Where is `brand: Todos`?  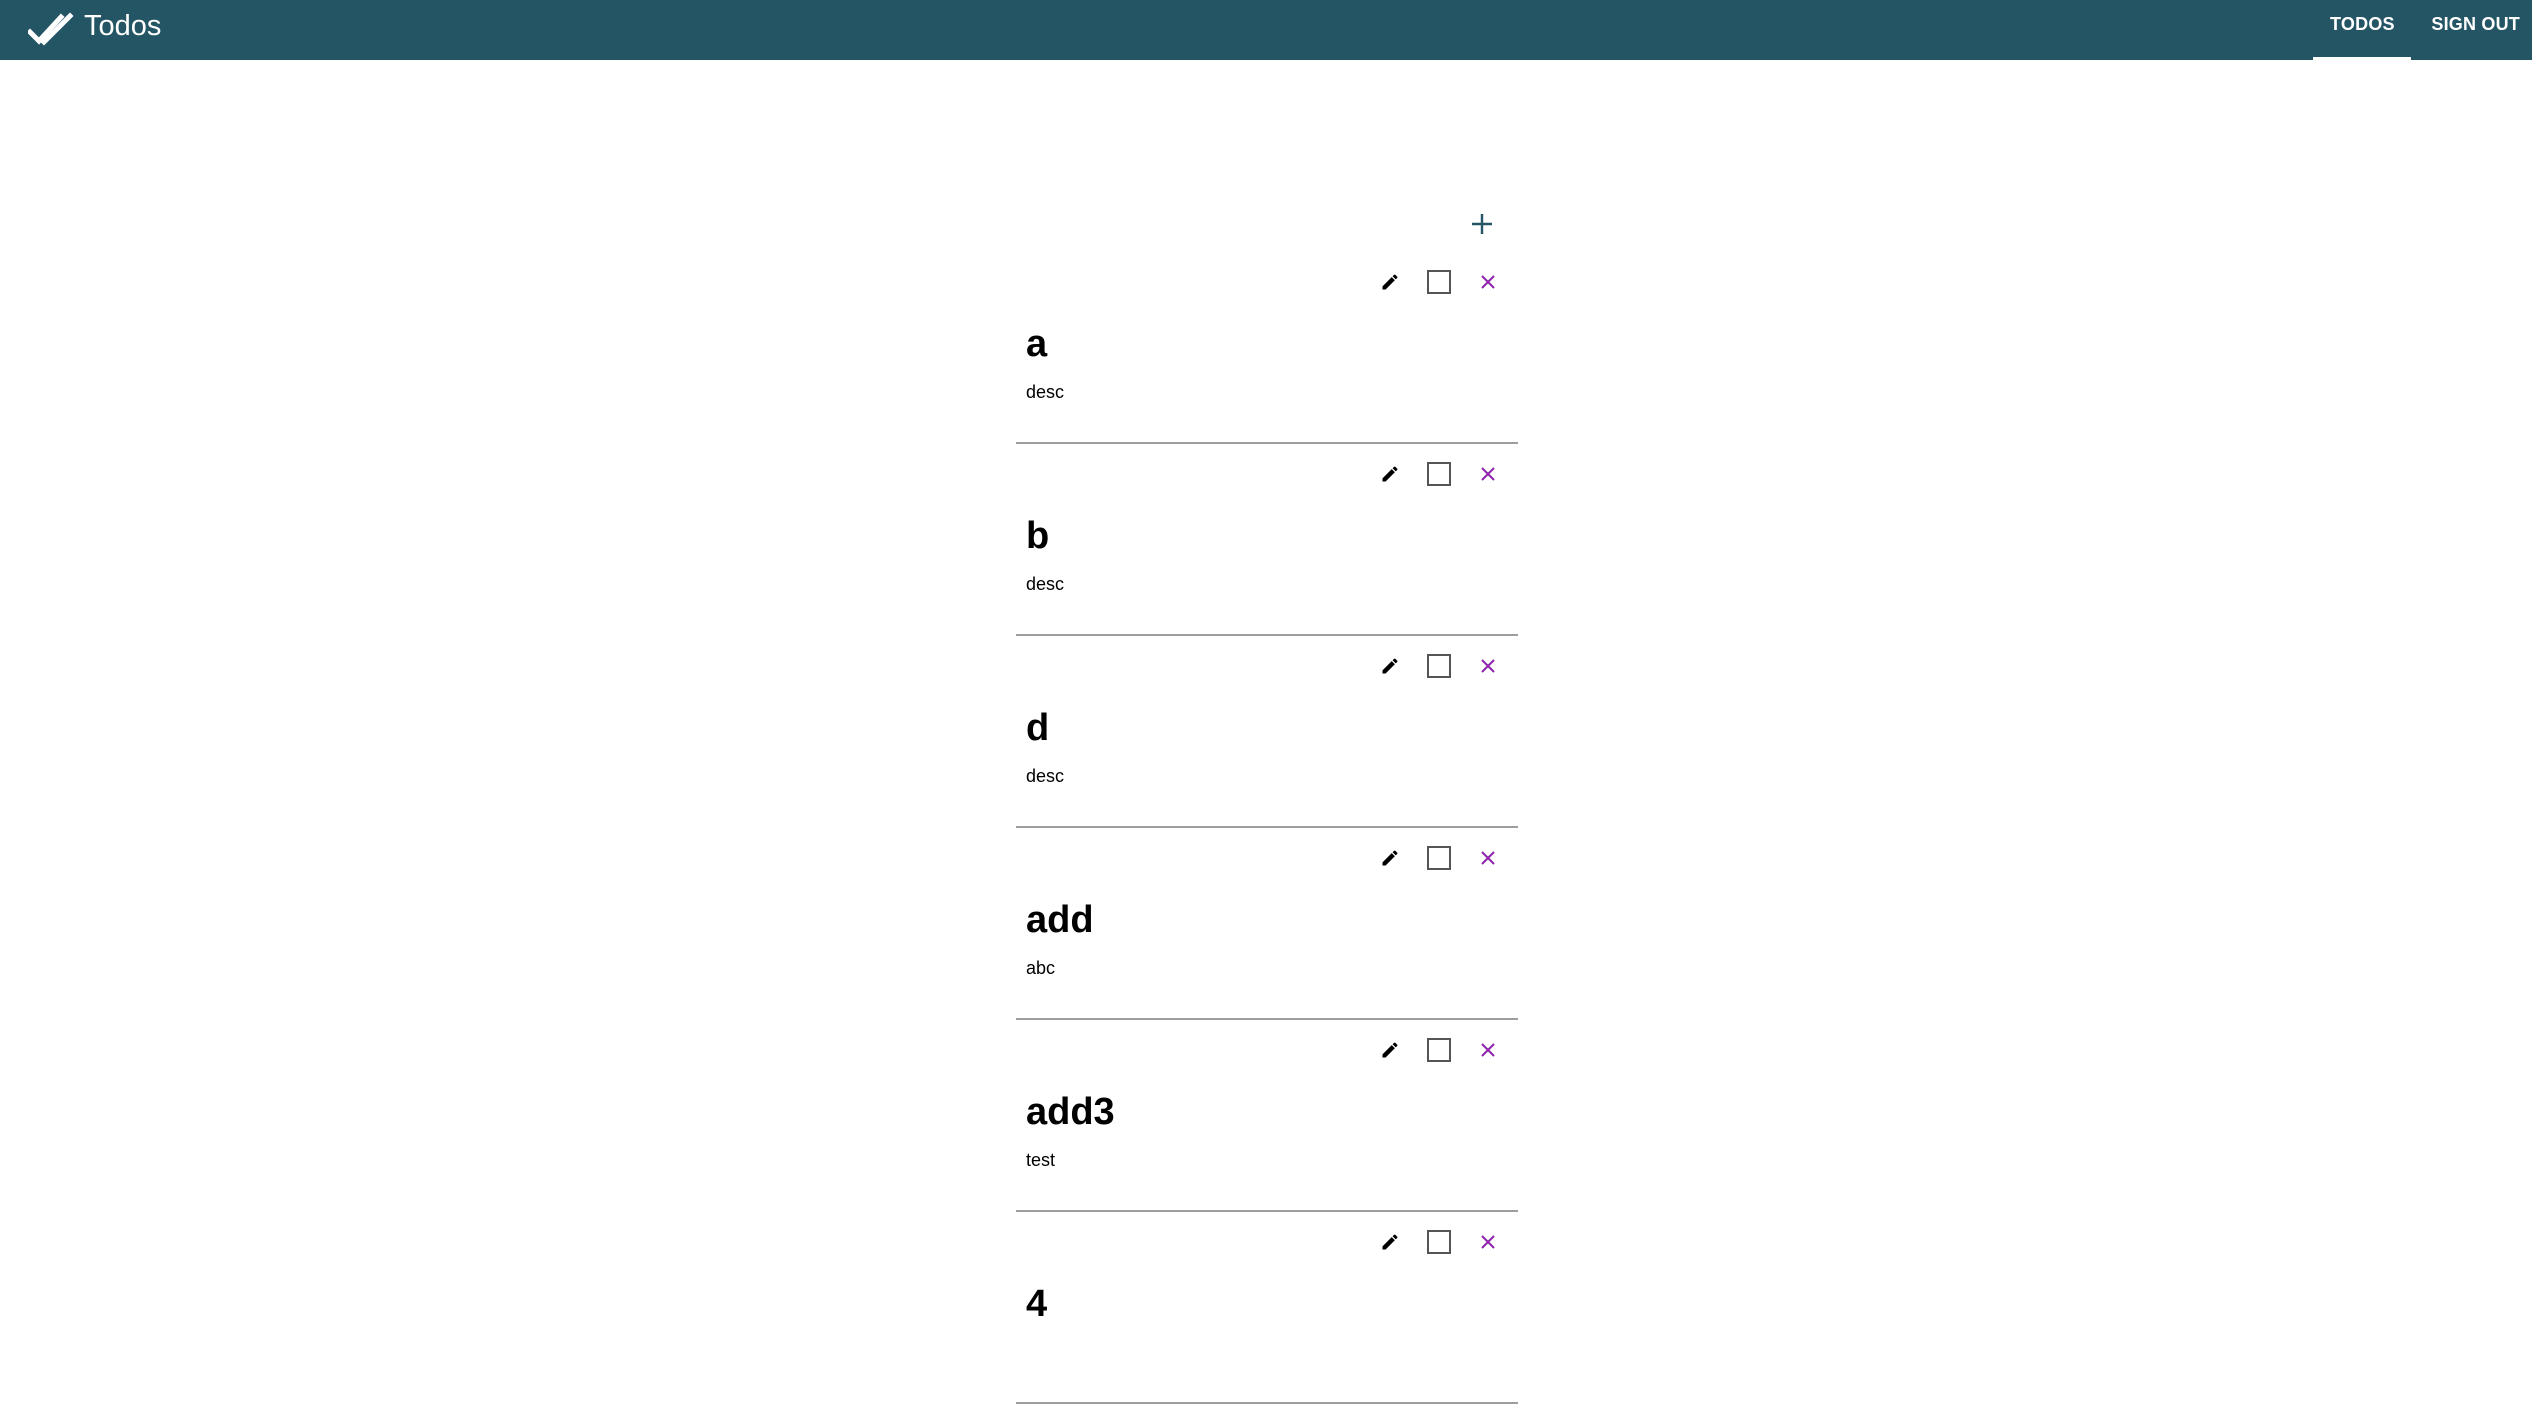
brand: Todos is located at coordinates (94, 30).